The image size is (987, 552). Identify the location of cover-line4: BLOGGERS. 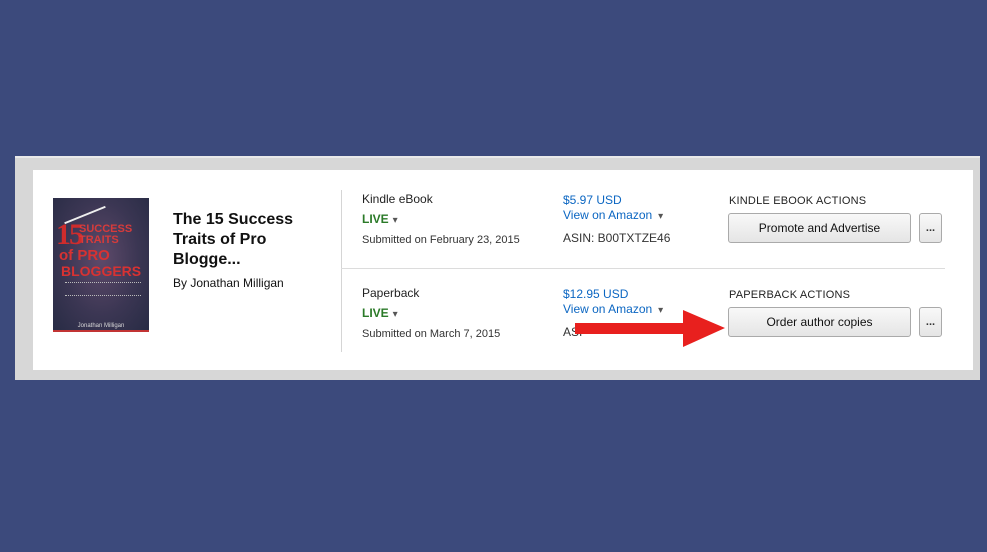
(101, 271).